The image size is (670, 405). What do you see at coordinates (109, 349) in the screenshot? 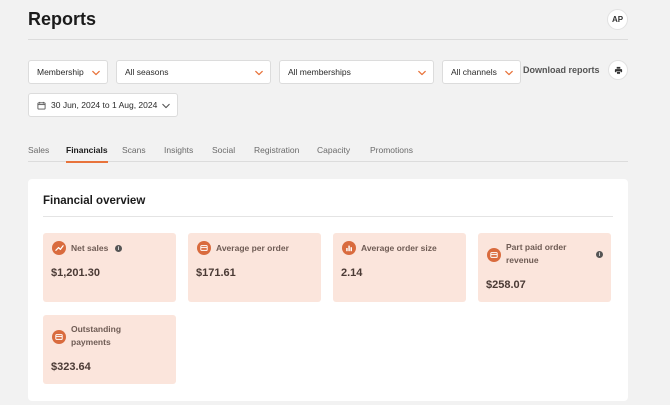
I see `stat-outstanding-payments: Outstanding payments $323.64` at bounding box center [109, 349].